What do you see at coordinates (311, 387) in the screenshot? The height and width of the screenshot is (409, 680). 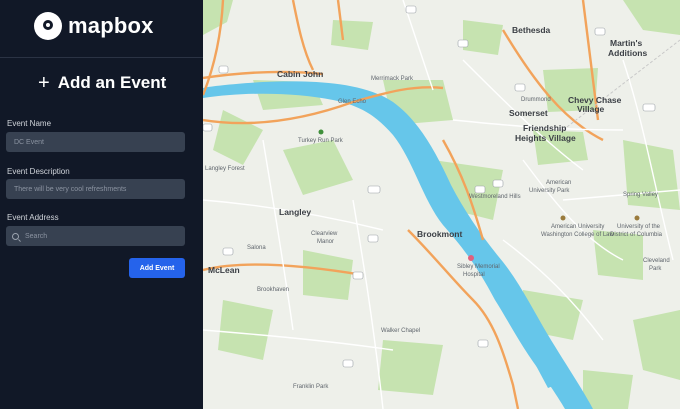 I see `label-franklin-park: Franklin Park` at bounding box center [311, 387].